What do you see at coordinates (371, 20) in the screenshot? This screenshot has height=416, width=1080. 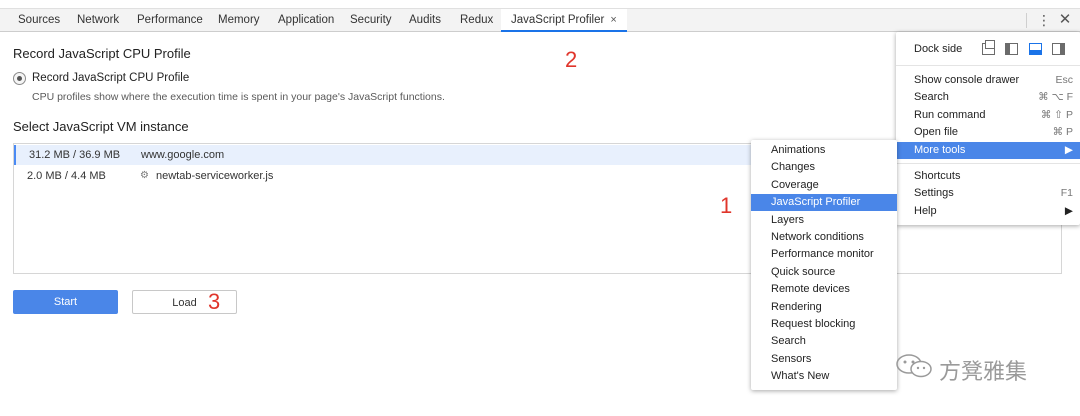 I see `tab-security: Security` at bounding box center [371, 20].